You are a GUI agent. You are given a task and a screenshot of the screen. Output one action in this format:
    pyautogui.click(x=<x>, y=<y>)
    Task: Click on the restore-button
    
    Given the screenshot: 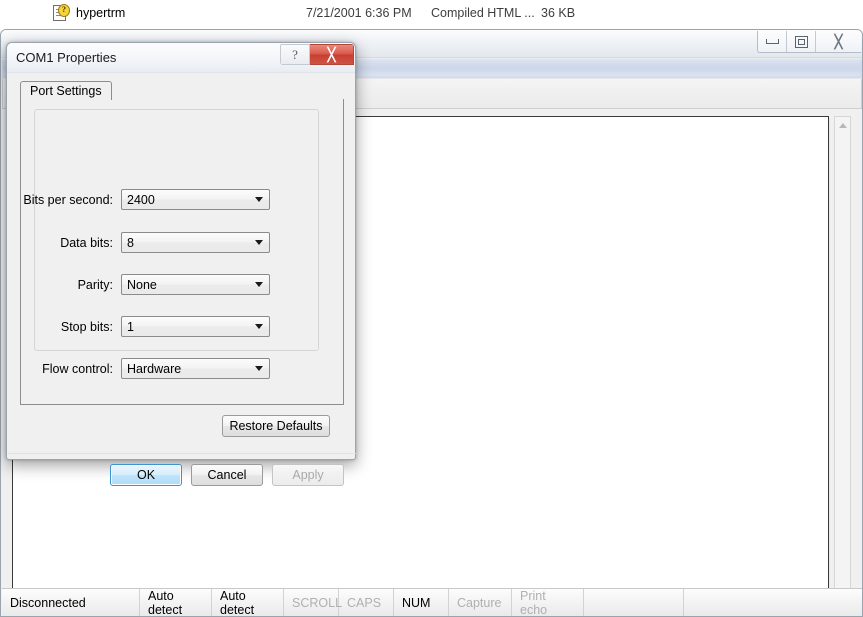 What is the action you would take?
    pyautogui.click(x=801, y=41)
    